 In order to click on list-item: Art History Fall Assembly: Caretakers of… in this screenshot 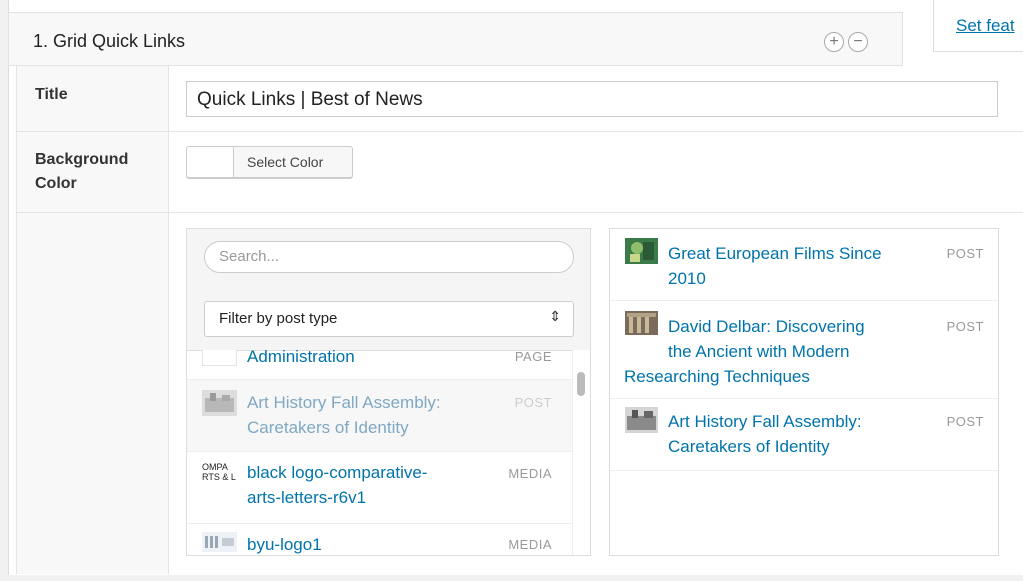, I will do `click(379, 416)`.